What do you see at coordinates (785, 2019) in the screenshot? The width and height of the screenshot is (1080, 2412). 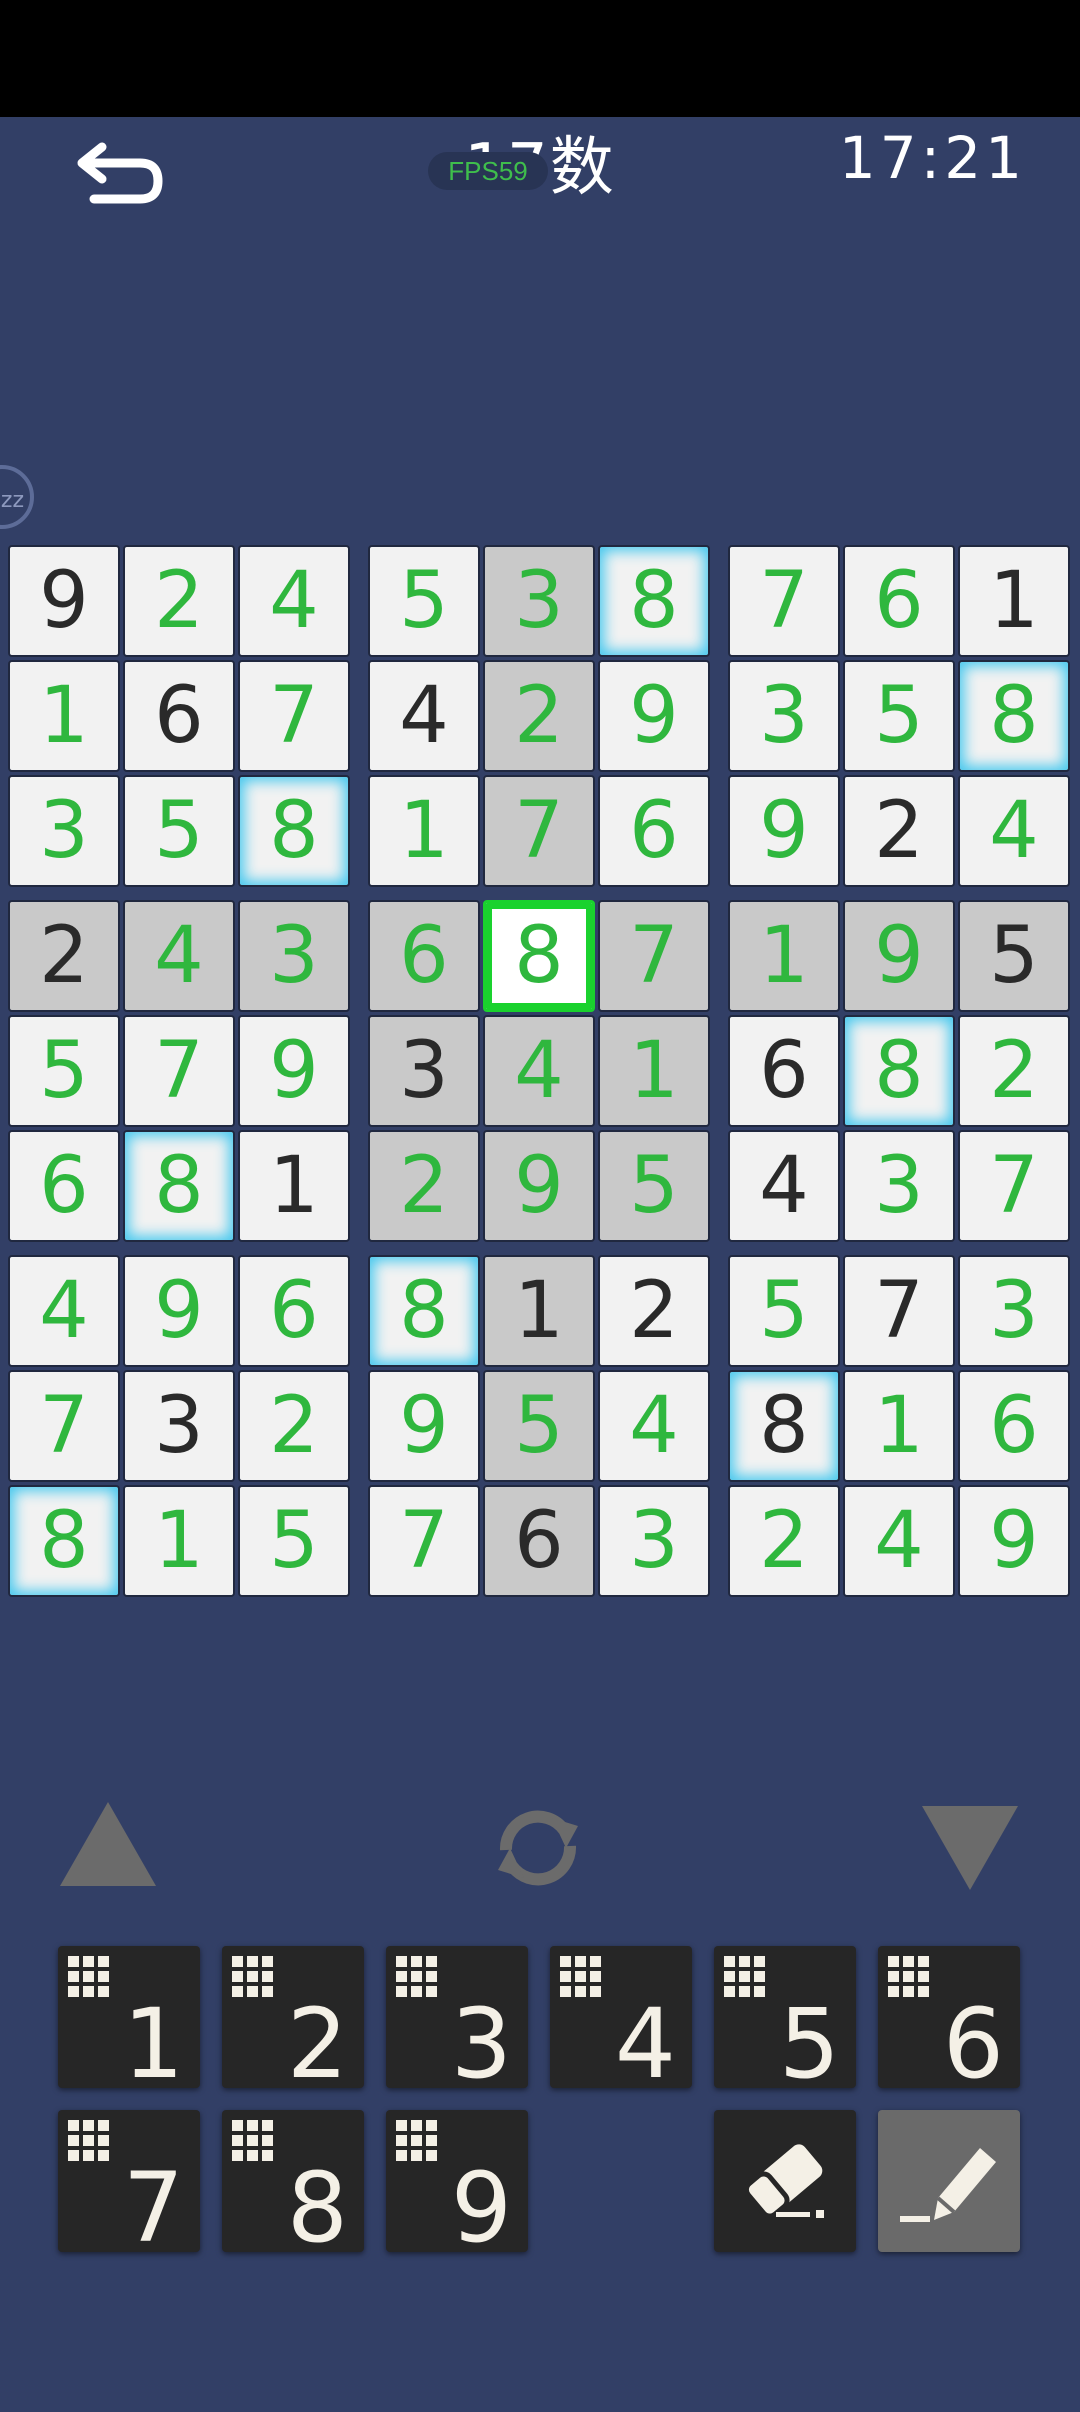 I see `digit-key-5: 5` at bounding box center [785, 2019].